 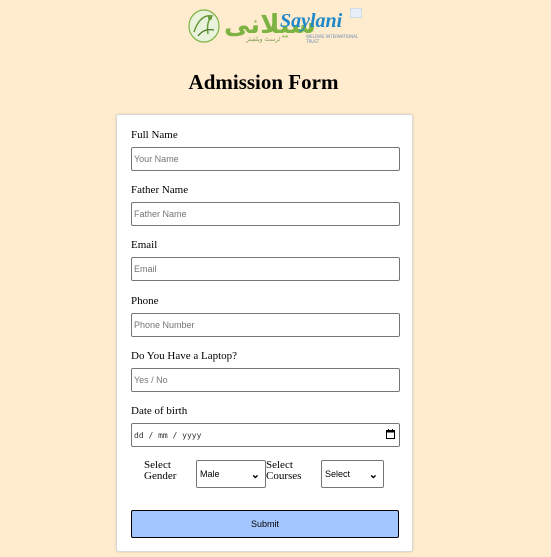 I want to click on gender-value: Male, so click(x=210, y=474).